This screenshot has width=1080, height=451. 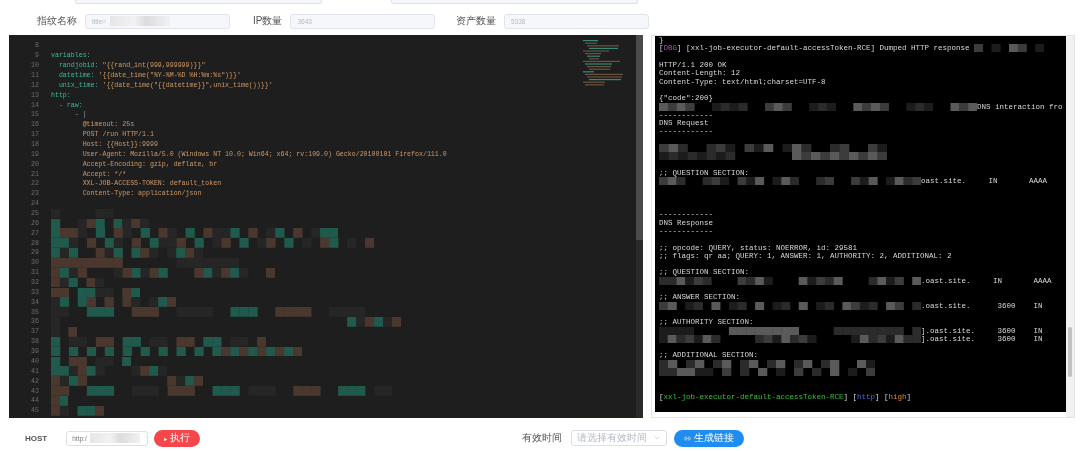 What do you see at coordinates (476, 21) in the screenshot?
I see `field-label: 资产数量` at bounding box center [476, 21].